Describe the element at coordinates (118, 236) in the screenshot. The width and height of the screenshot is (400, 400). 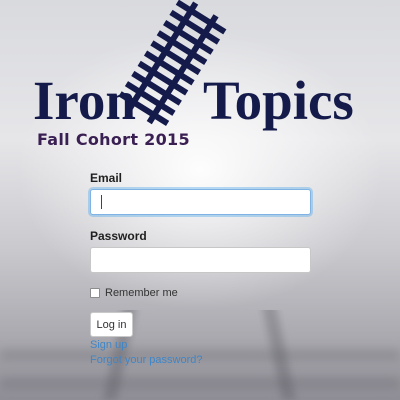
I see `password-label: Password` at that location.